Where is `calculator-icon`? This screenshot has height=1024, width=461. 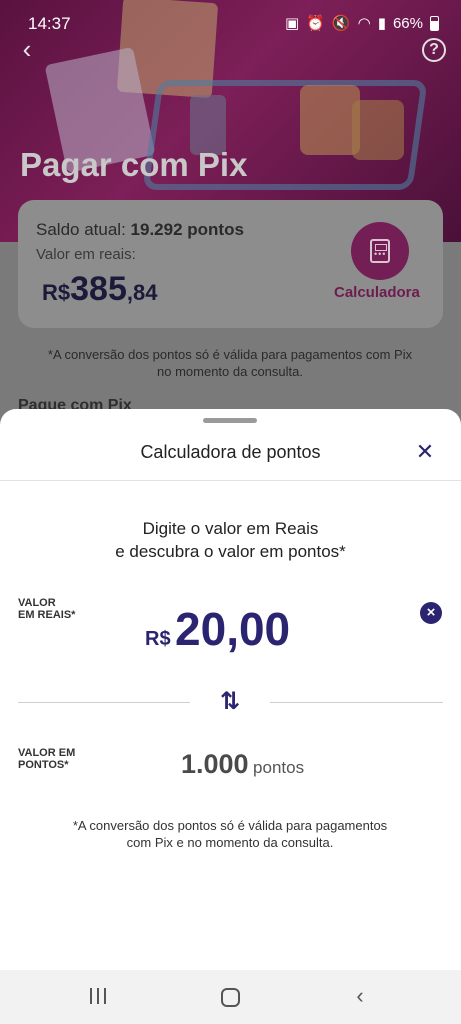
calculator-icon is located at coordinates (380, 251).